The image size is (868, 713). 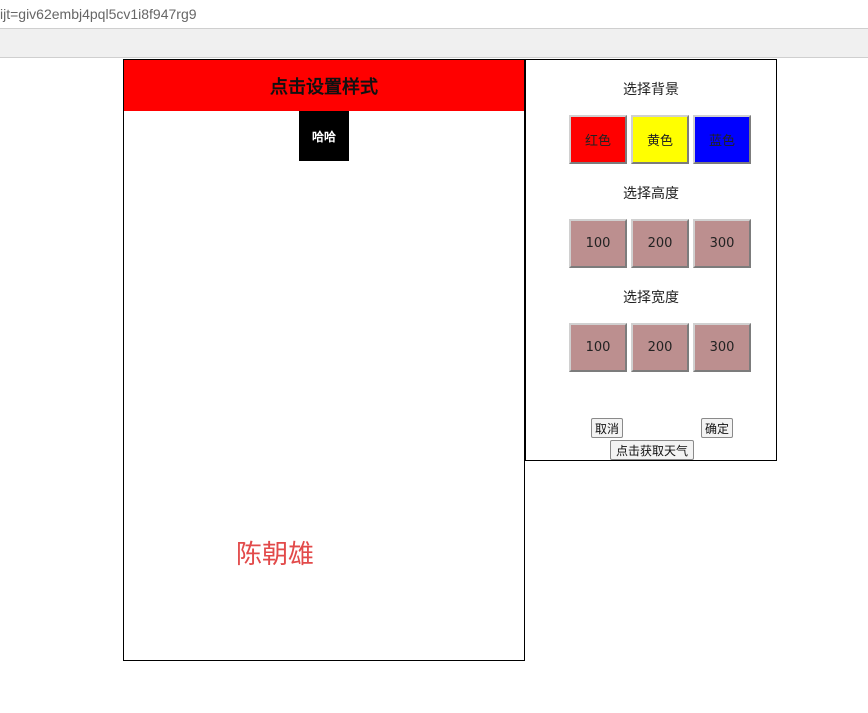 What do you see at coordinates (722, 139) in the screenshot?
I see `bg-blue-button: 蓝色` at bounding box center [722, 139].